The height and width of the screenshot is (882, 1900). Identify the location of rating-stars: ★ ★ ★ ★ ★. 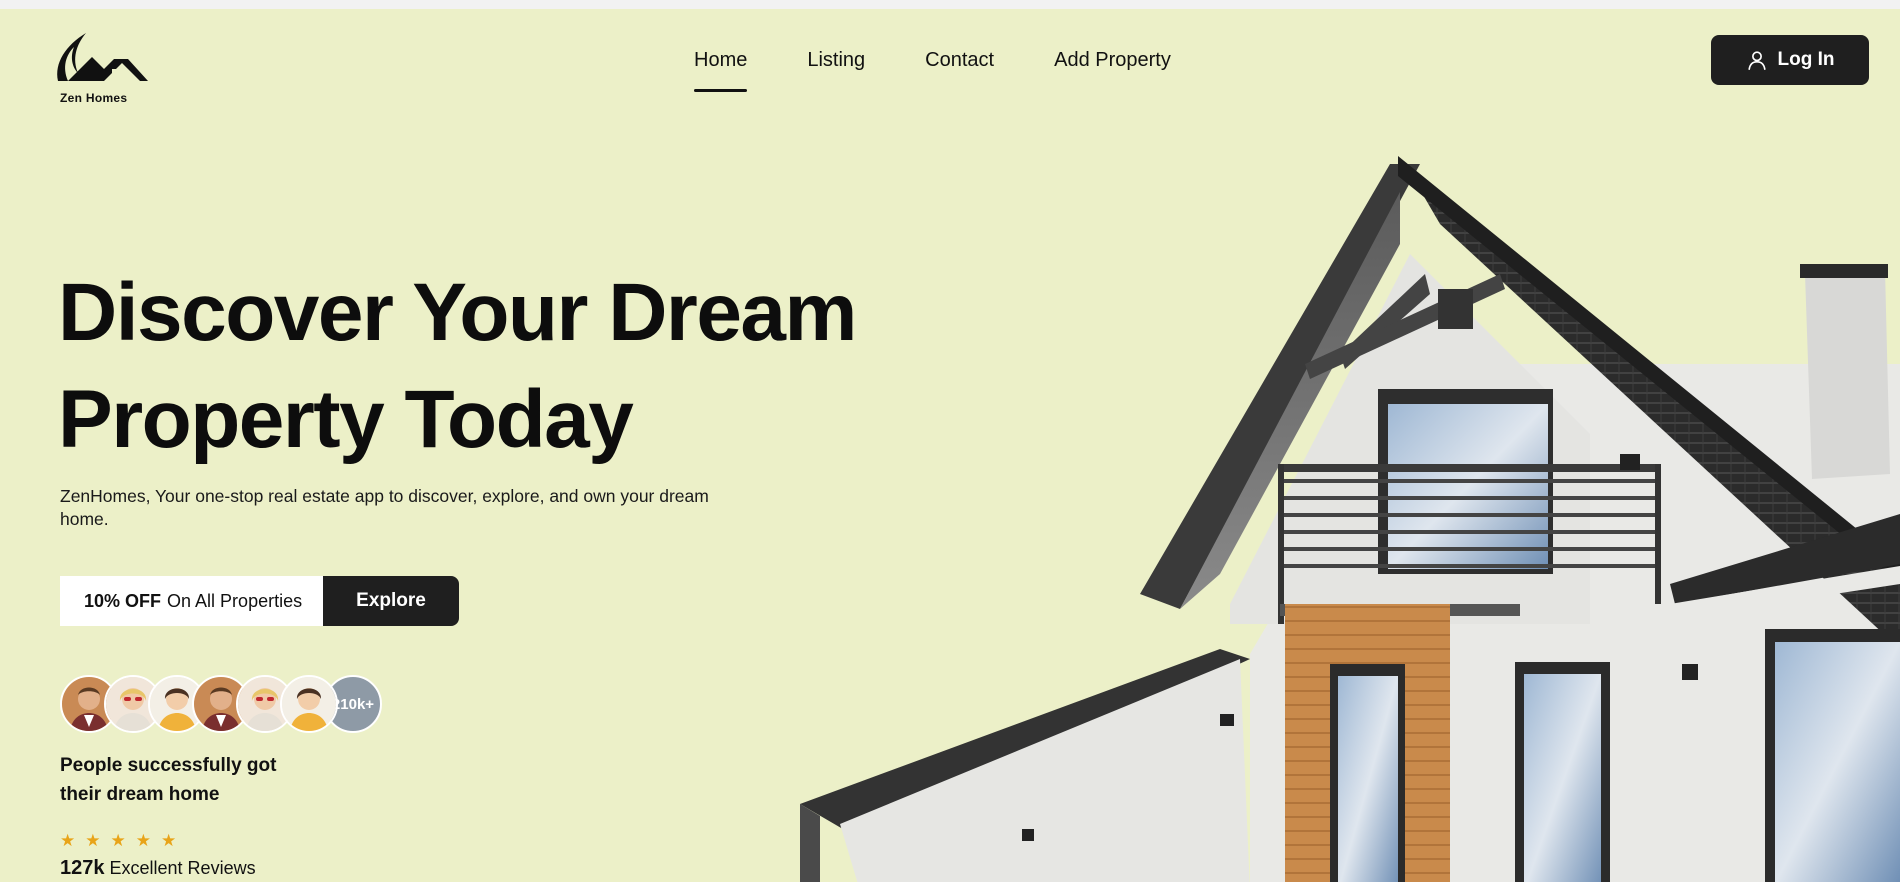
(118, 840).